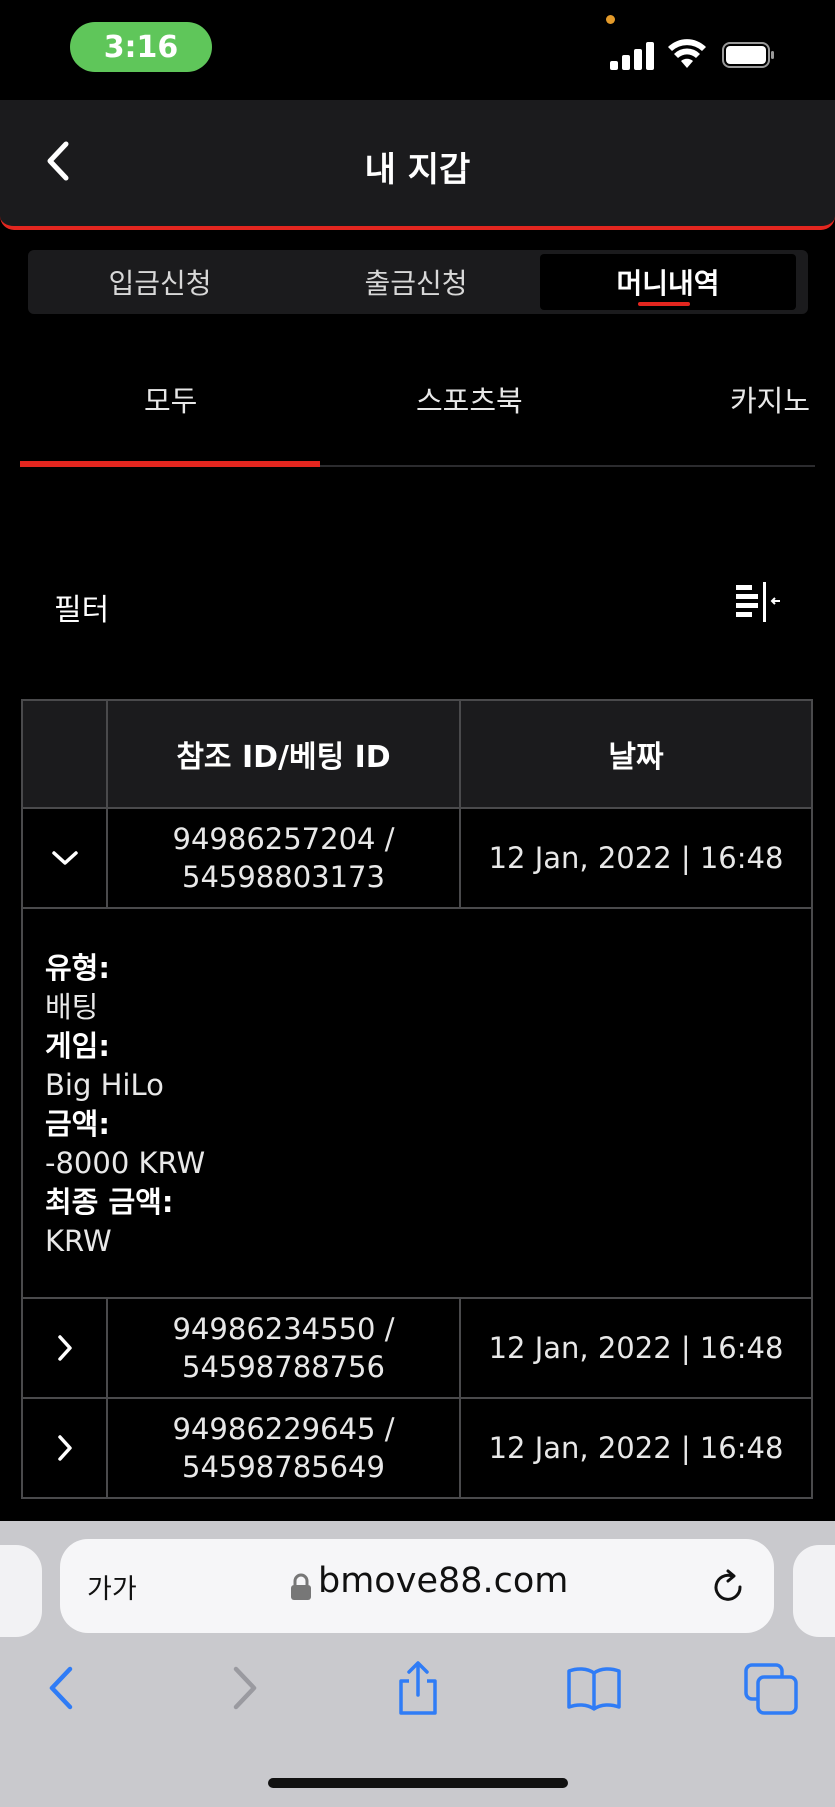  What do you see at coordinates (112, 1586) in the screenshot?
I see `text-size-button: 가가` at bounding box center [112, 1586].